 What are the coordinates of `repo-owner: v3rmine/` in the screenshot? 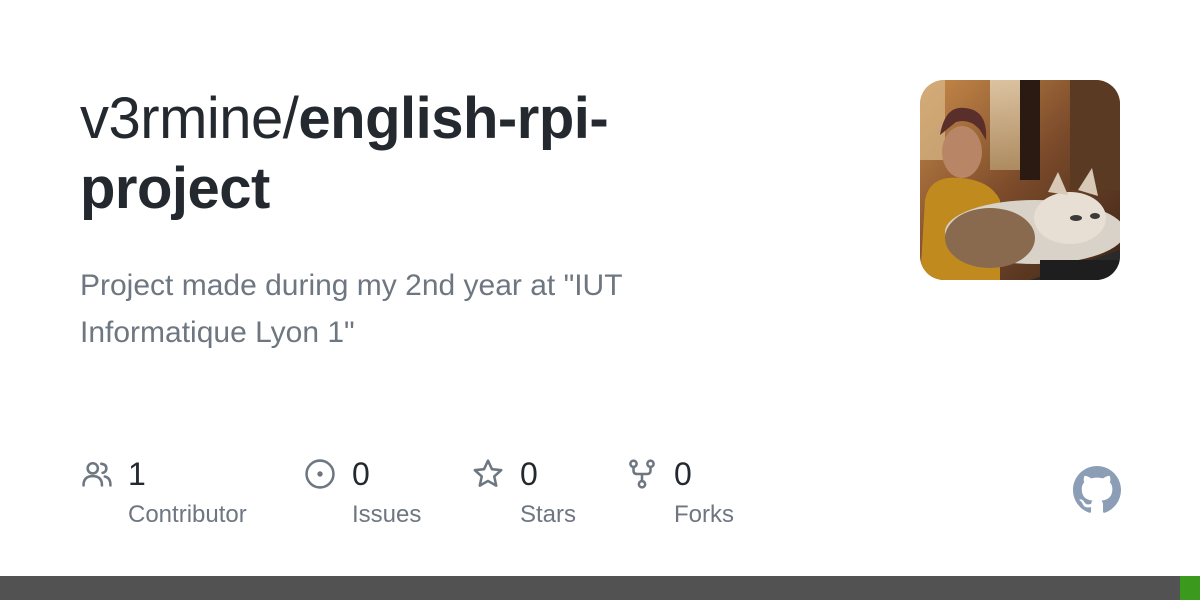 It's located at (189, 118).